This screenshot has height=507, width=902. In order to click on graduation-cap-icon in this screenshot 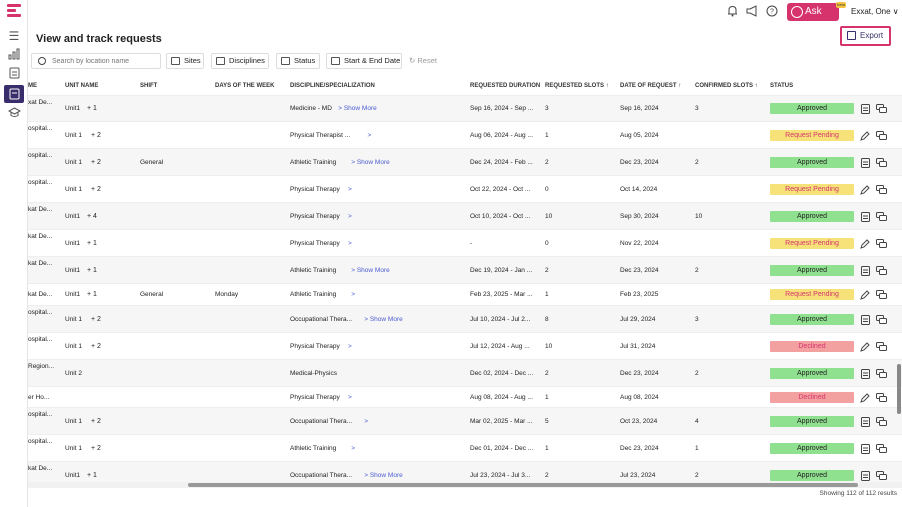, I will do `click(14, 114)`.